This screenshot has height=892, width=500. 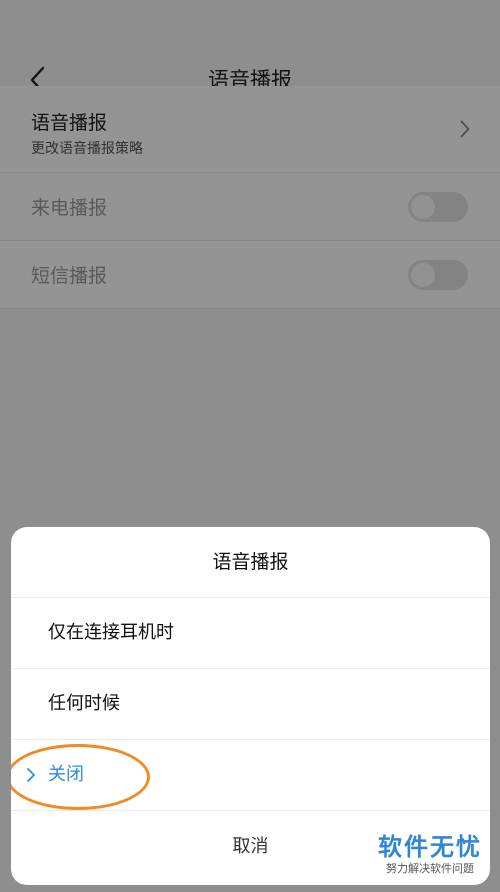 What do you see at coordinates (111, 632) in the screenshot?
I see `option-label: 仅在连接耳机时` at bounding box center [111, 632].